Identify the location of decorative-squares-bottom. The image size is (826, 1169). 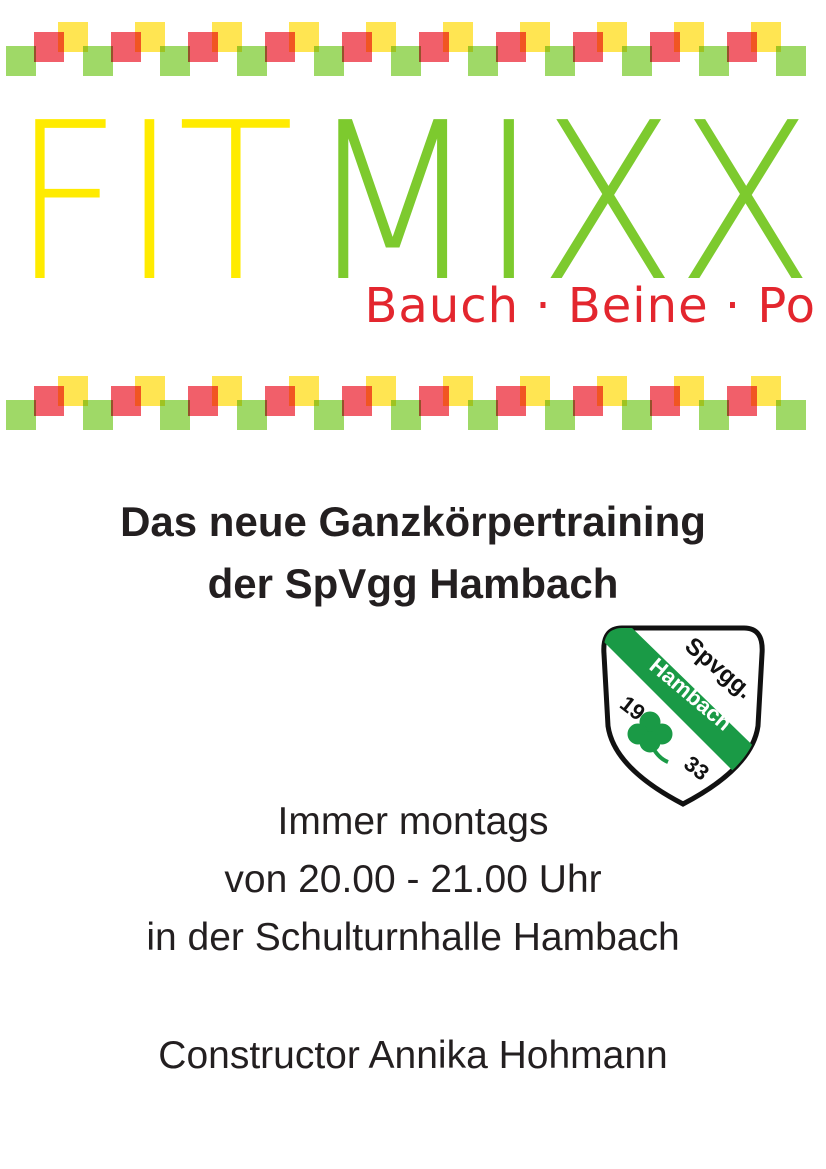
(413, 404).